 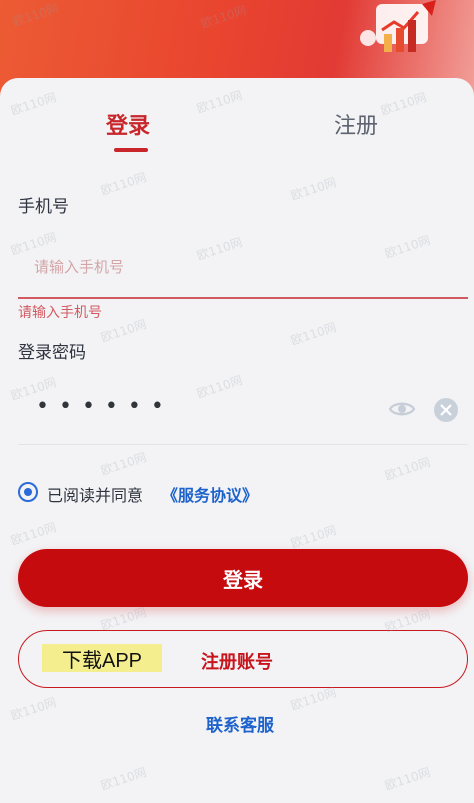 I want to click on register-account-label: 注册账号, so click(x=237, y=662).